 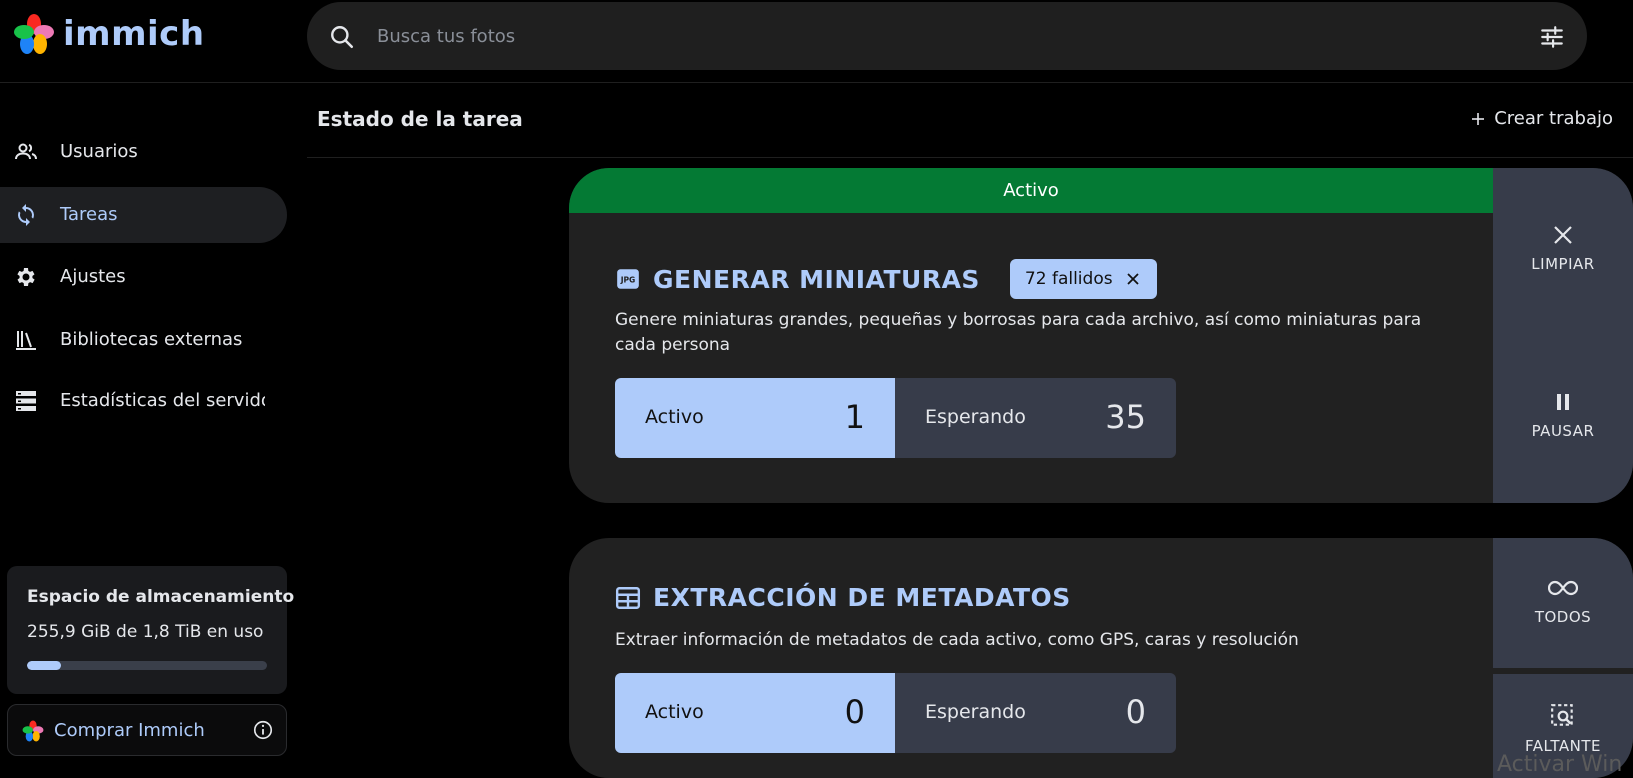 What do you see at coordinates (1563, 248) in the screenshot?
I see `clear-button: LIMPIAR` at bounding box center [1563, 248].